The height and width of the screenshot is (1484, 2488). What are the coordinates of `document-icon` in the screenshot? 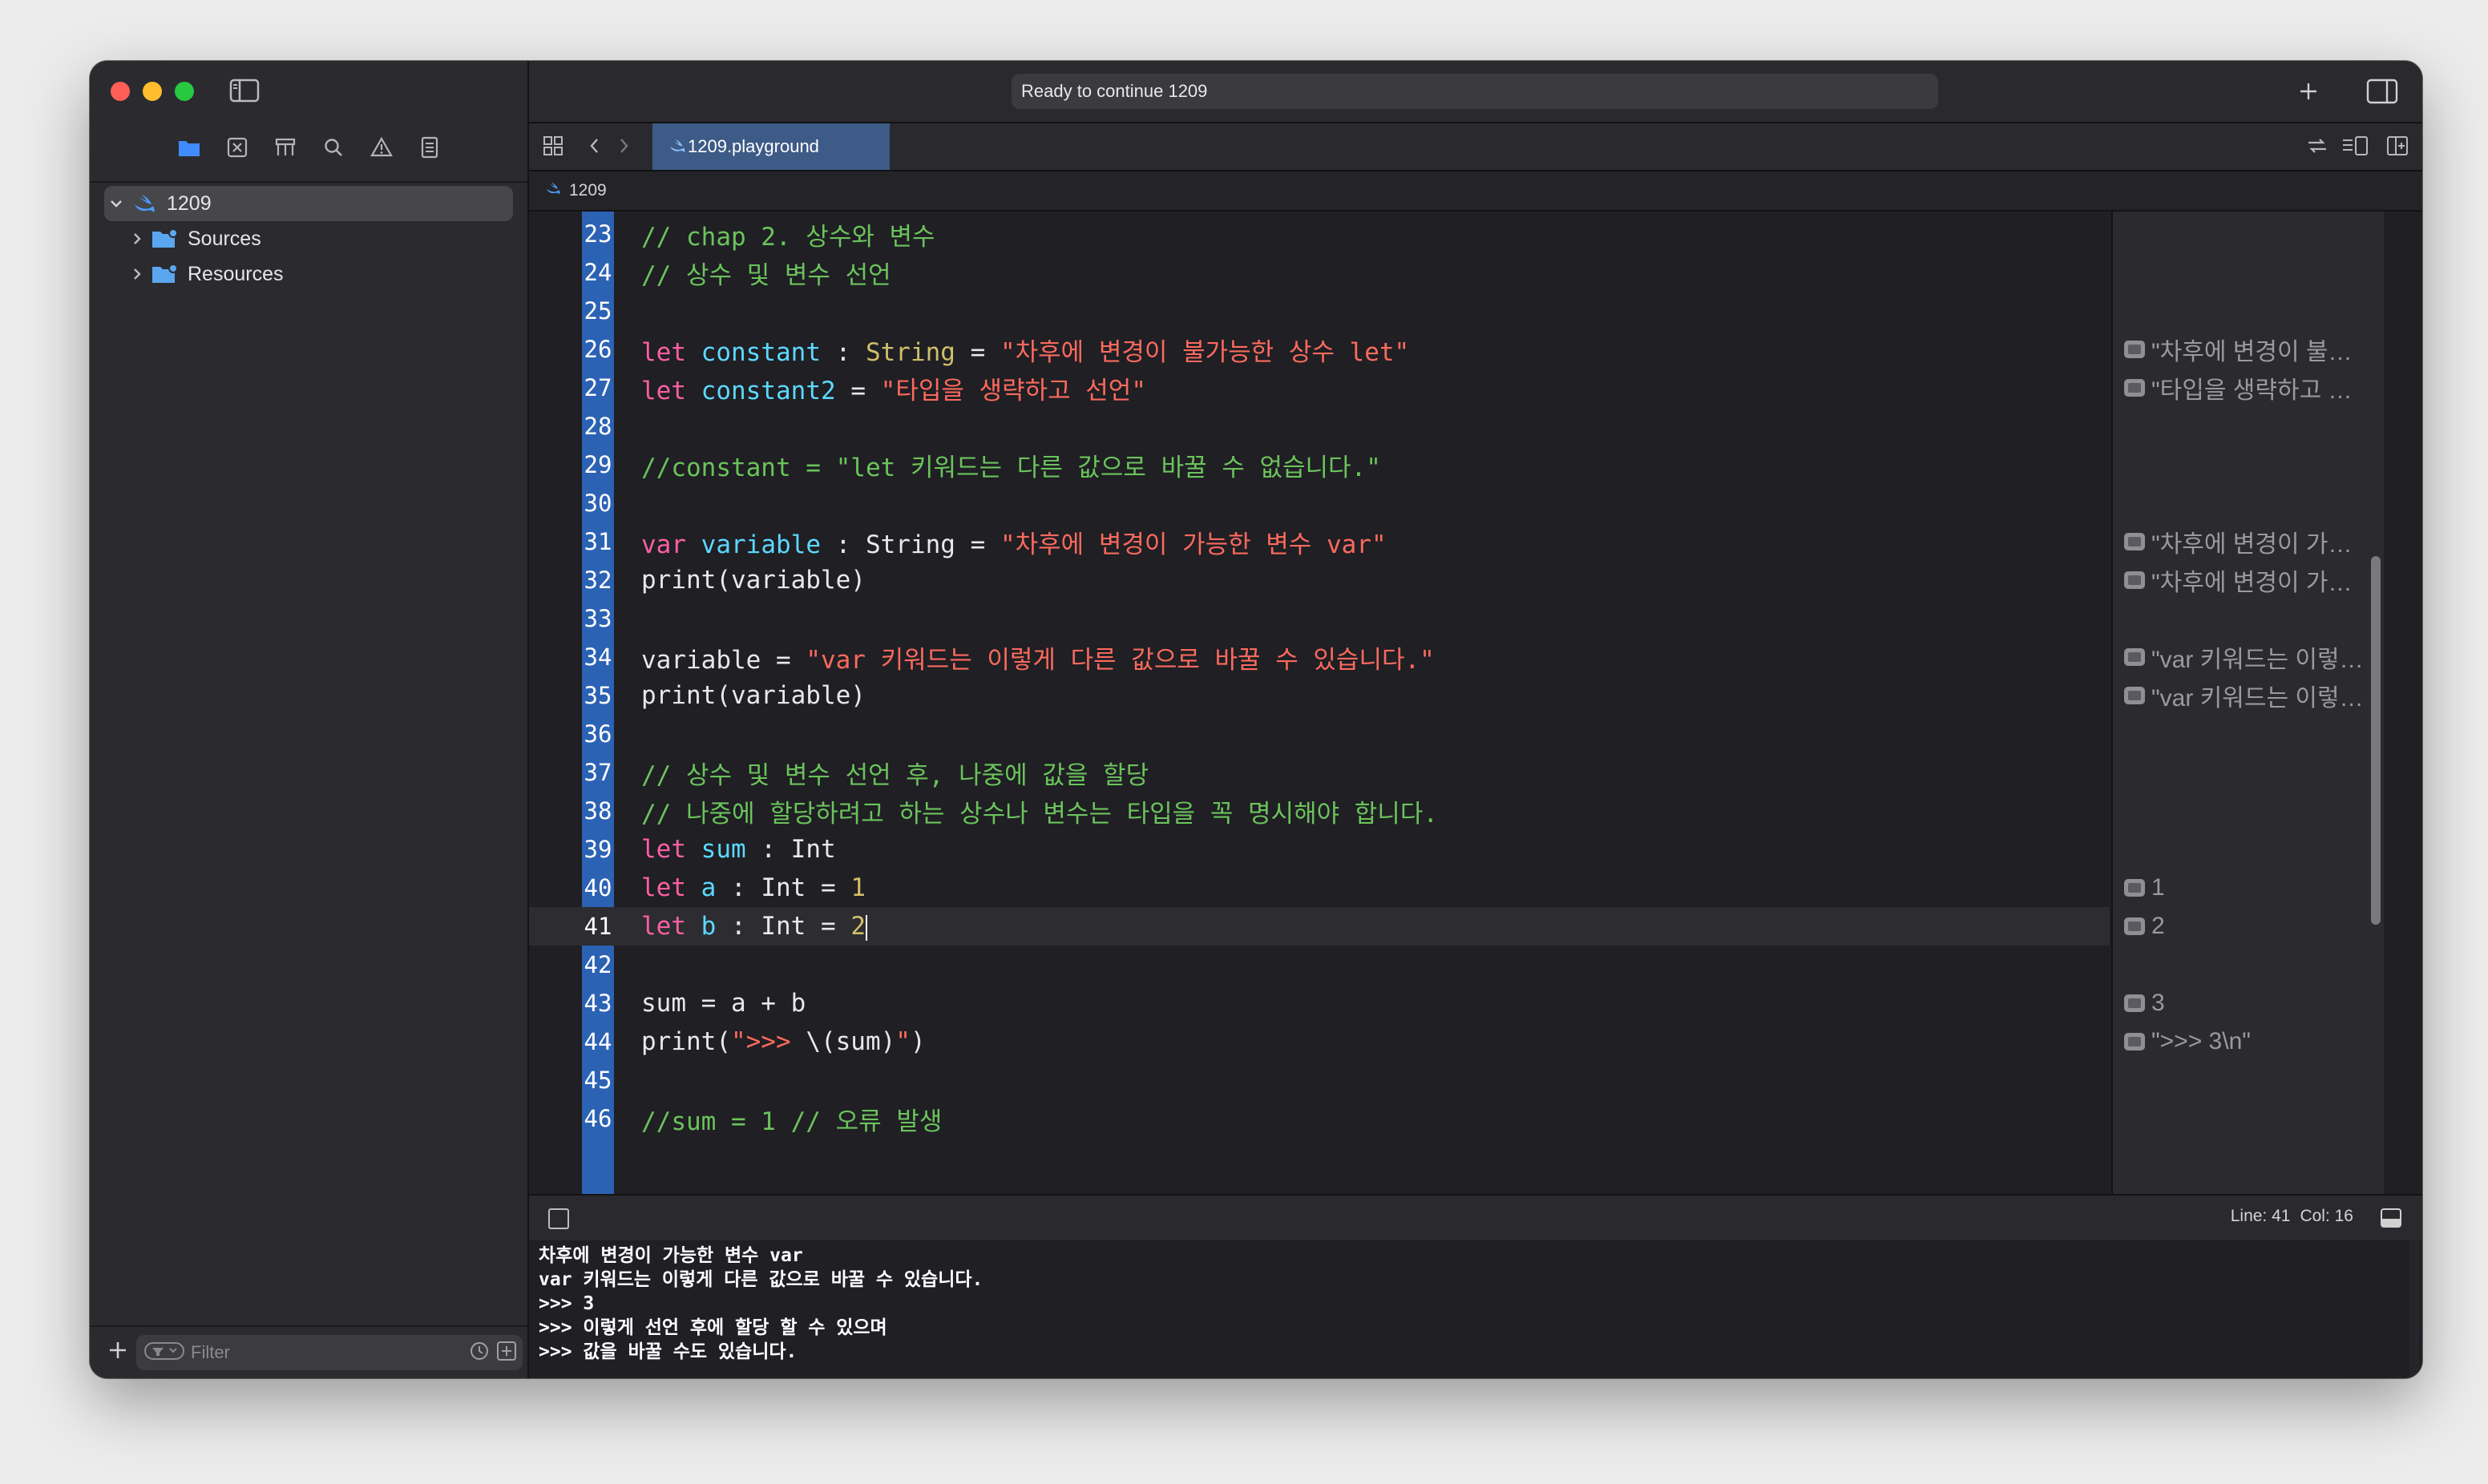 It's located at (429, 147).